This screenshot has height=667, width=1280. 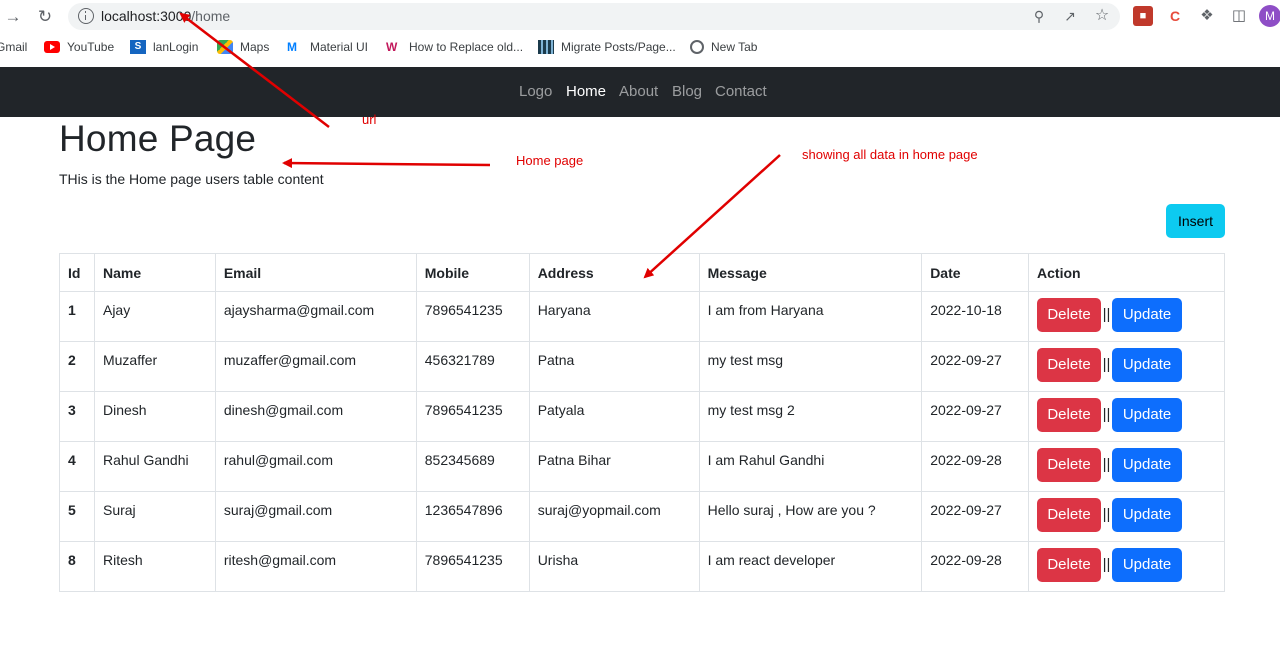 What do you see at coordinates (45, 17) in the screenshot?
I see `reload-icon: ↻` at bounding box center [45, 17].